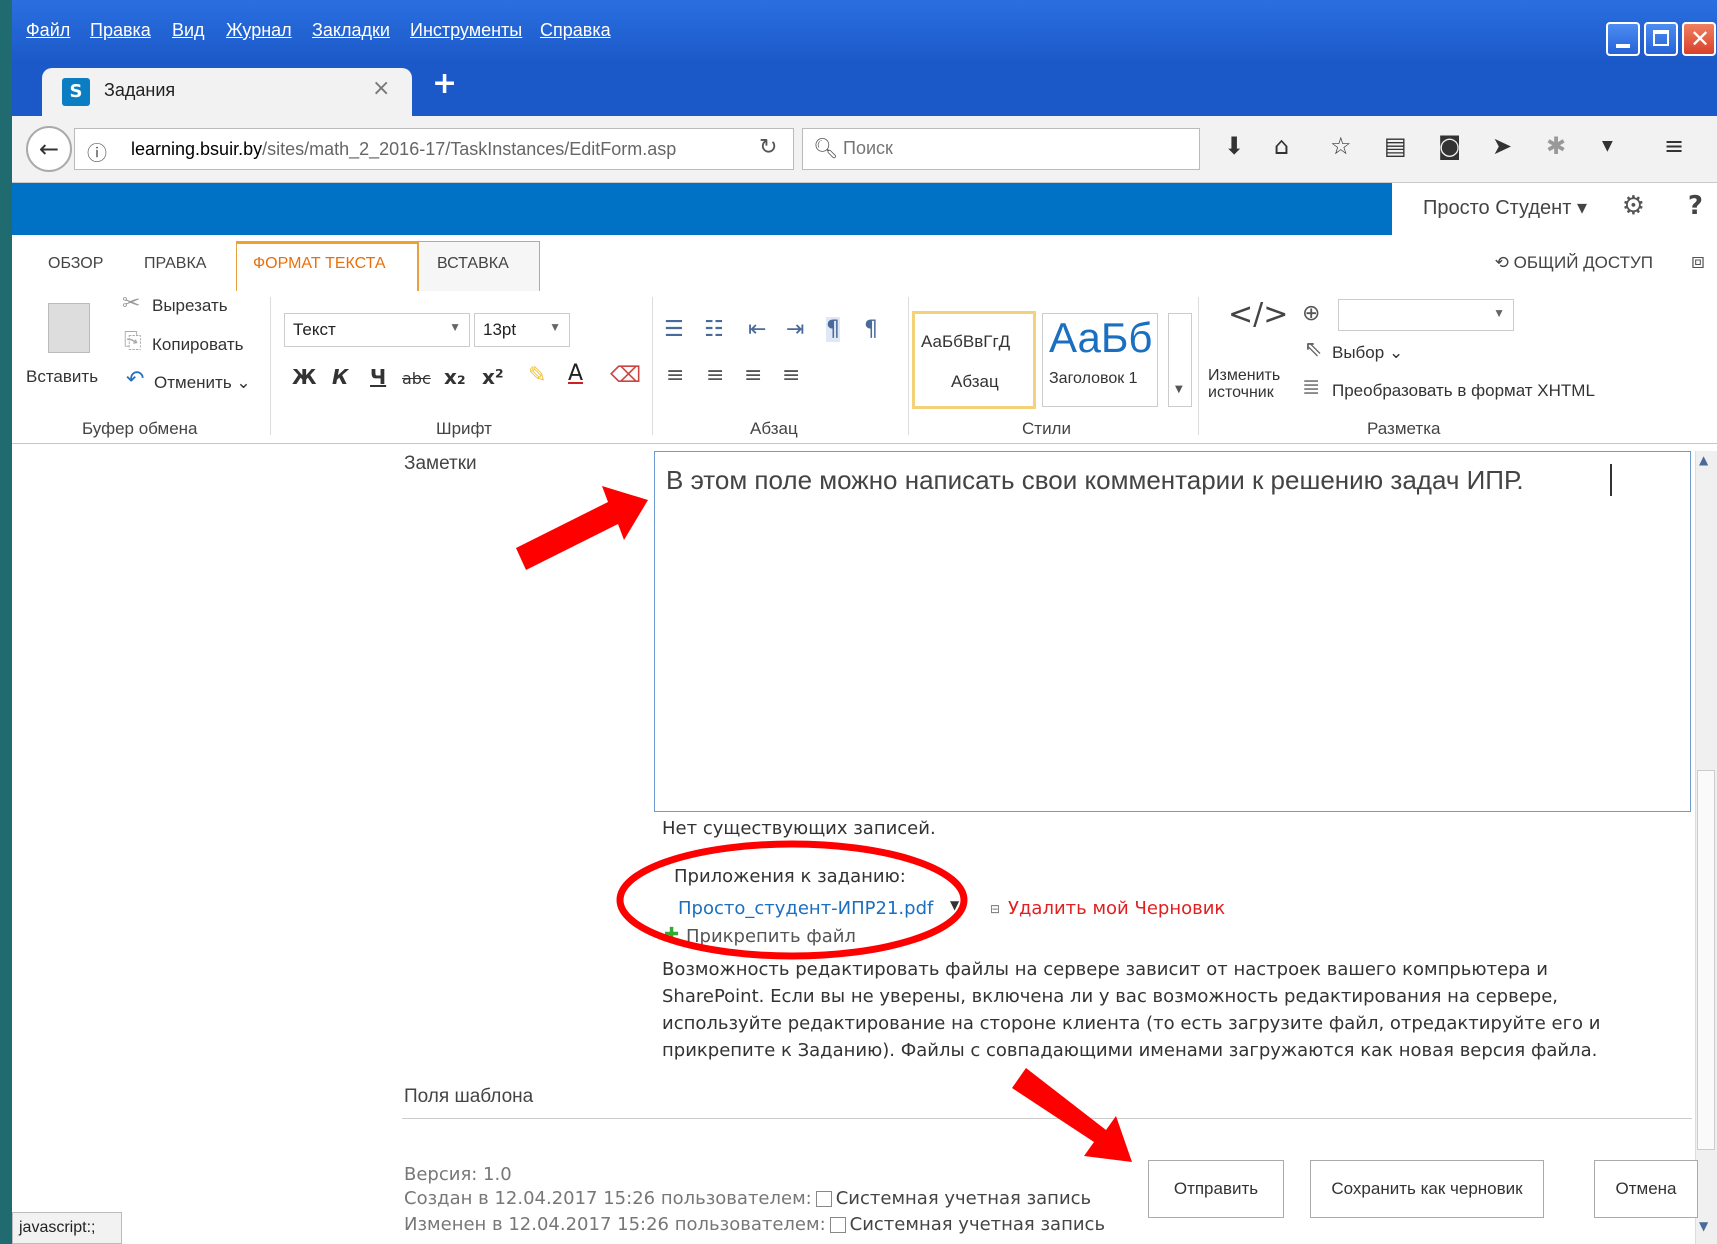 This screenshot has height=1244, width=1717. What do you see at coordinates (582, 528) in the screenshot?
I see `red-arrow-to-notes` at bounding box center [582, 528].